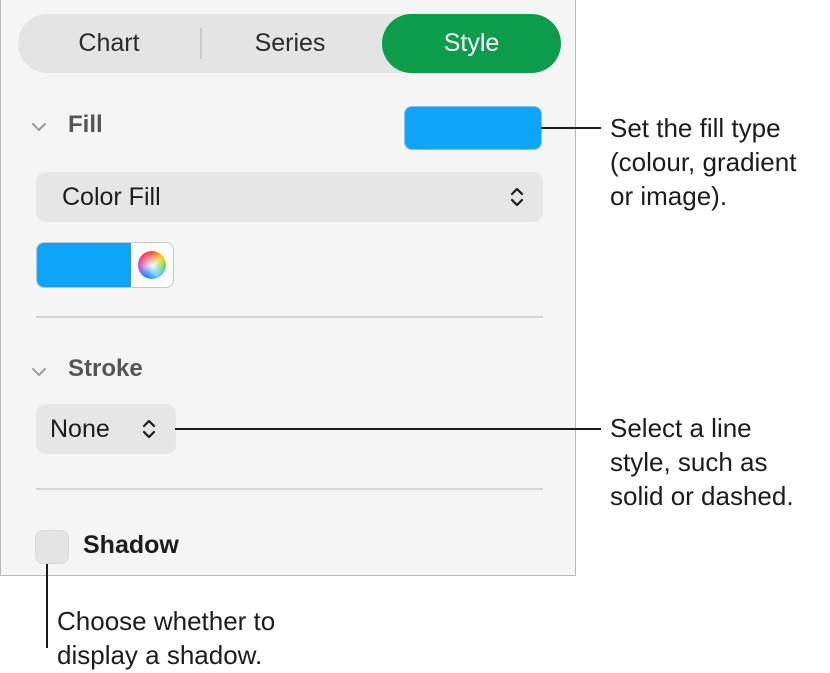 The image size is (830, 673). I want to click on color-wheel-icon, so click(152, 265).